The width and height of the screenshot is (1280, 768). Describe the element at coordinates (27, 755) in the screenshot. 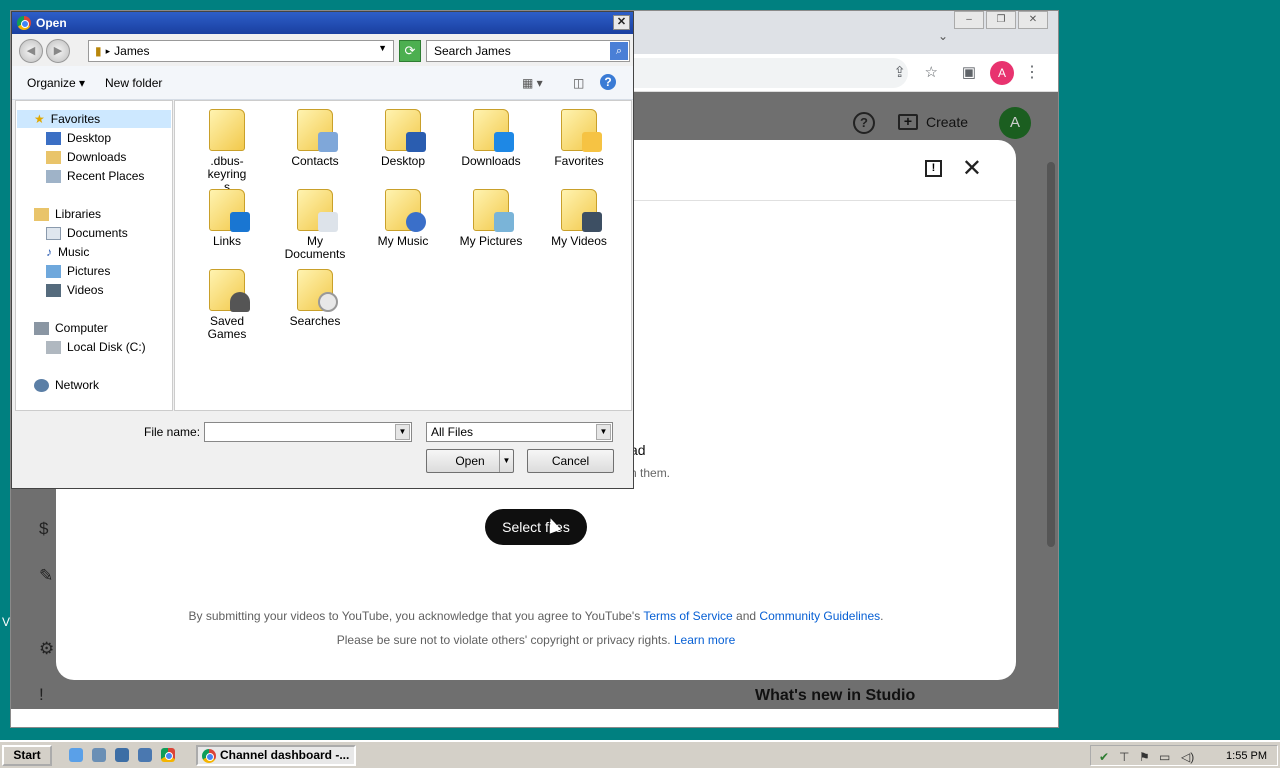

I see `start-button: Start` at that location.